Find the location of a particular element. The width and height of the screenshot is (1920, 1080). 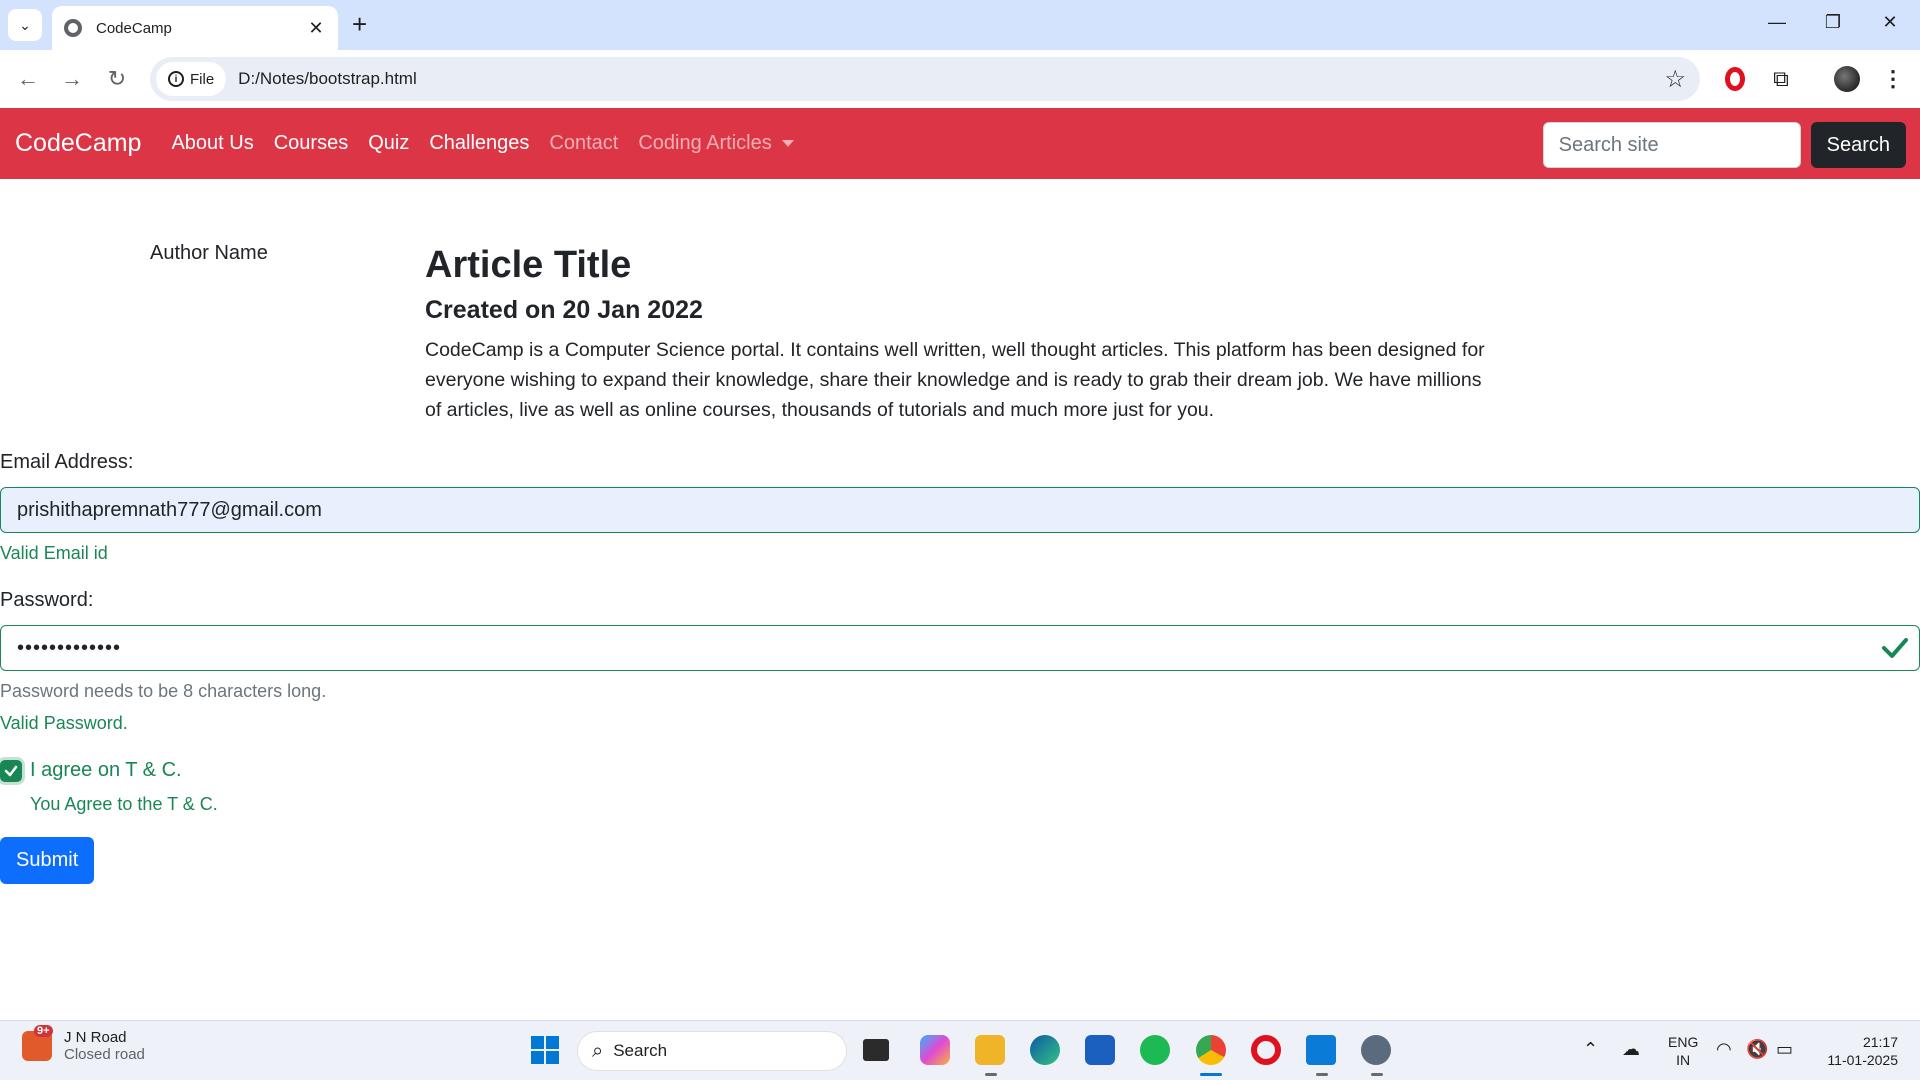

caret-down-icon is located at coordinates (787, 144).